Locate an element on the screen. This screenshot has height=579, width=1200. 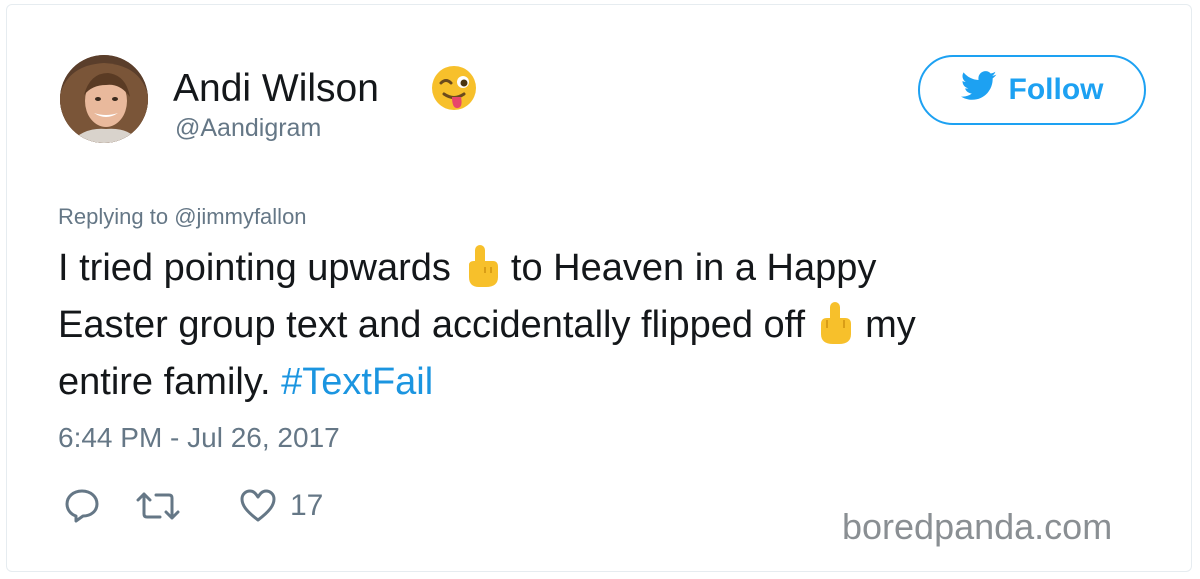
hashtag-link: #TextFail is located at coordinates (357, 382).